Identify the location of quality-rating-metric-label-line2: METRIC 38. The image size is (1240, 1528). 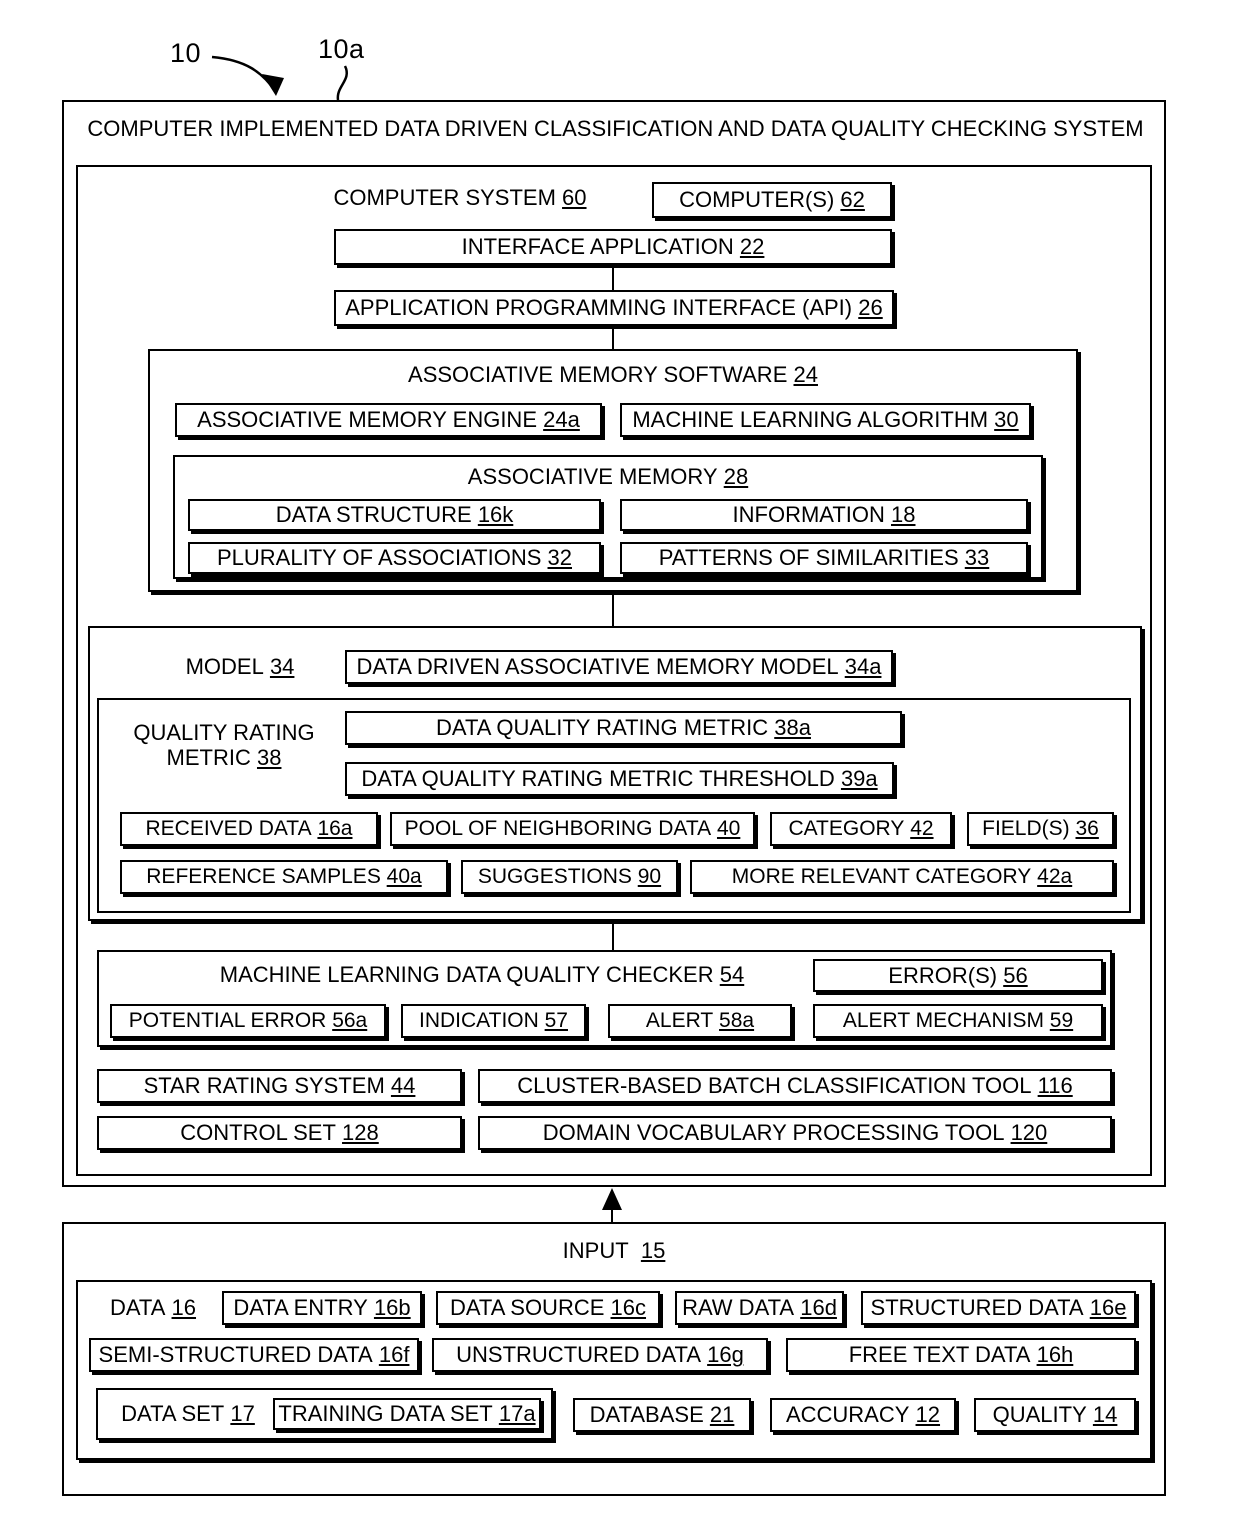
(224, 757).